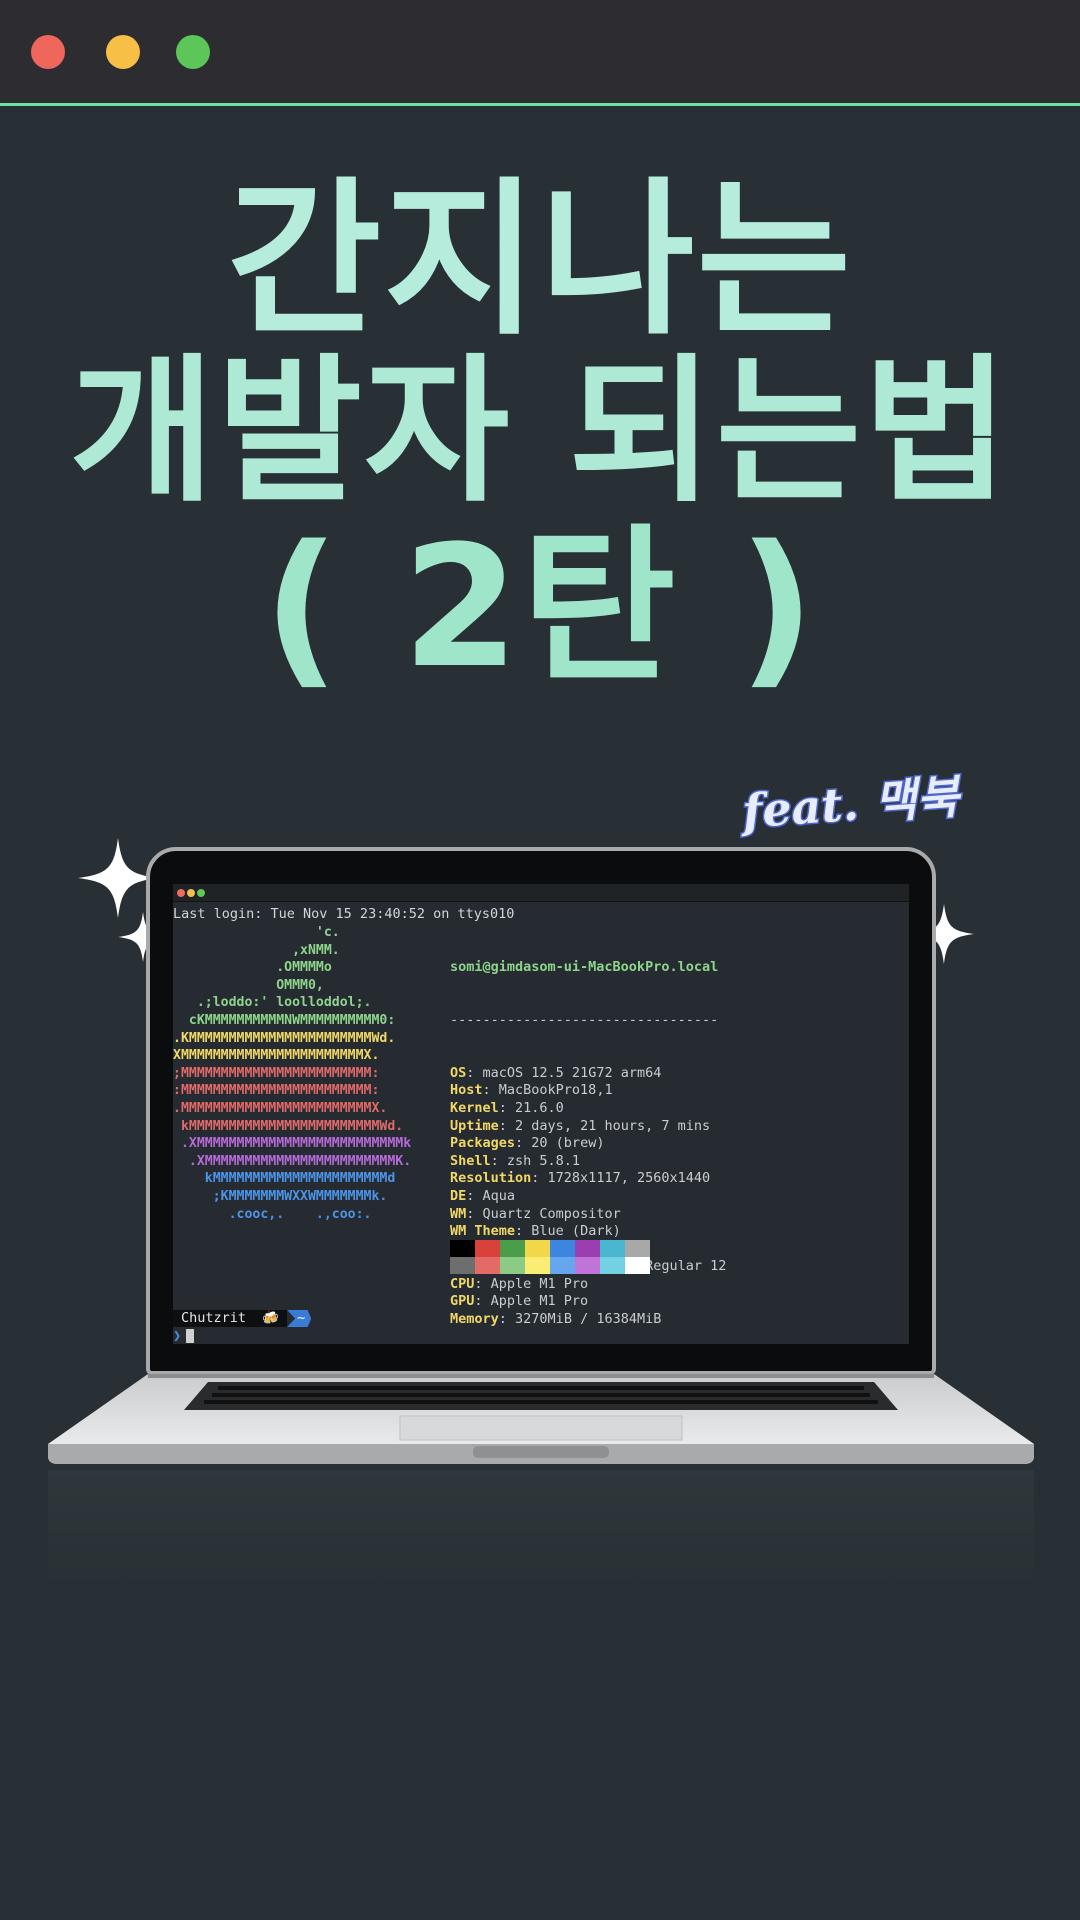  Describe the element at coordinates (588, 1319) in the screenshot. I see `info-value: 3270MiB / 16384MiB` at that location.